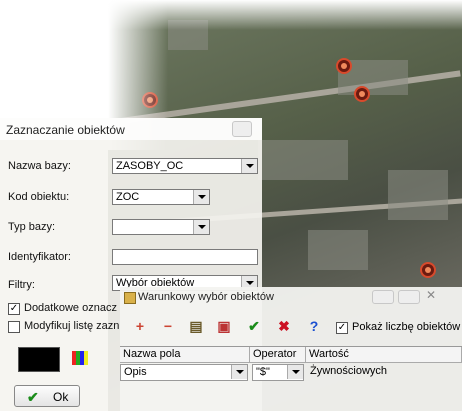  Describe the element at coordinates (47, 396) in the screenshot. I see `ok-button: ✔ Ok` at that location.